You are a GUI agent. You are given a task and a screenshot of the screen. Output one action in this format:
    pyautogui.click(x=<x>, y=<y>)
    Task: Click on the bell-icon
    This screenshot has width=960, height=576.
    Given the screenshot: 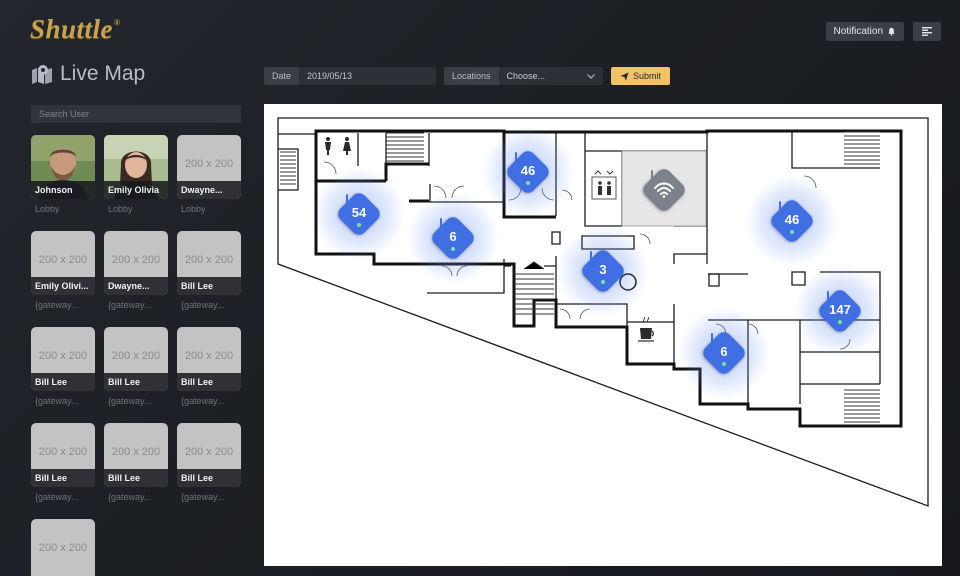 What is the action you would take?
    pyautogui.click(x=891, y=31)
    